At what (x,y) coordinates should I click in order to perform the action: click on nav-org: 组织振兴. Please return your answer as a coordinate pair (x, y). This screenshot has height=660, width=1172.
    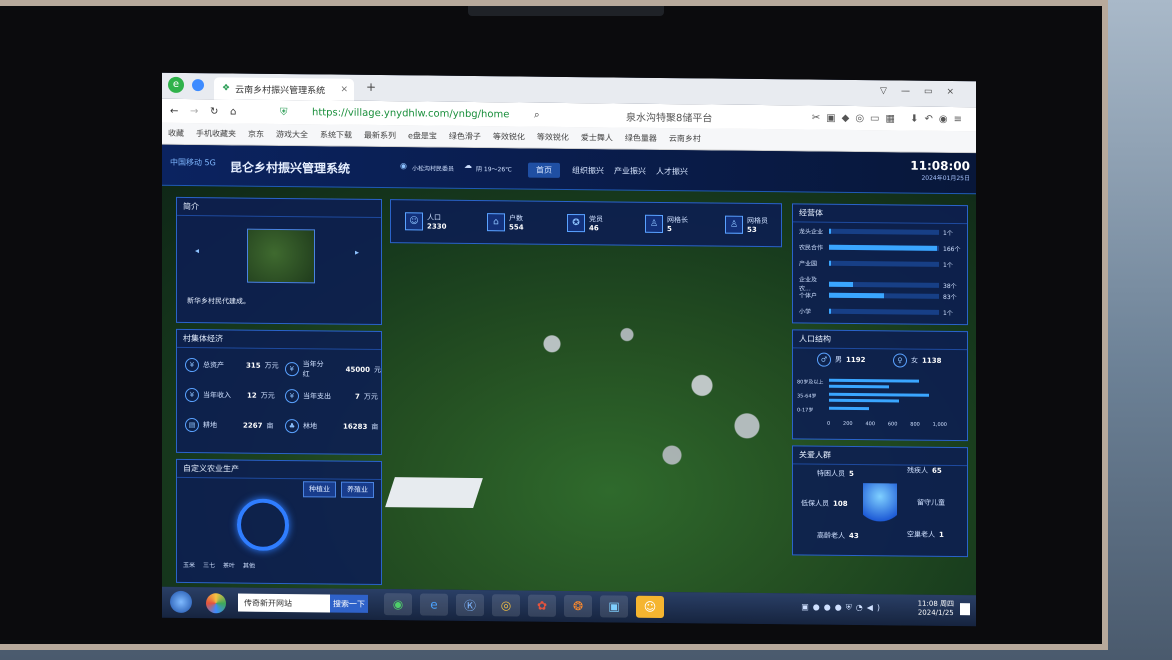
    Looking at the image, I should click on (588, 170).